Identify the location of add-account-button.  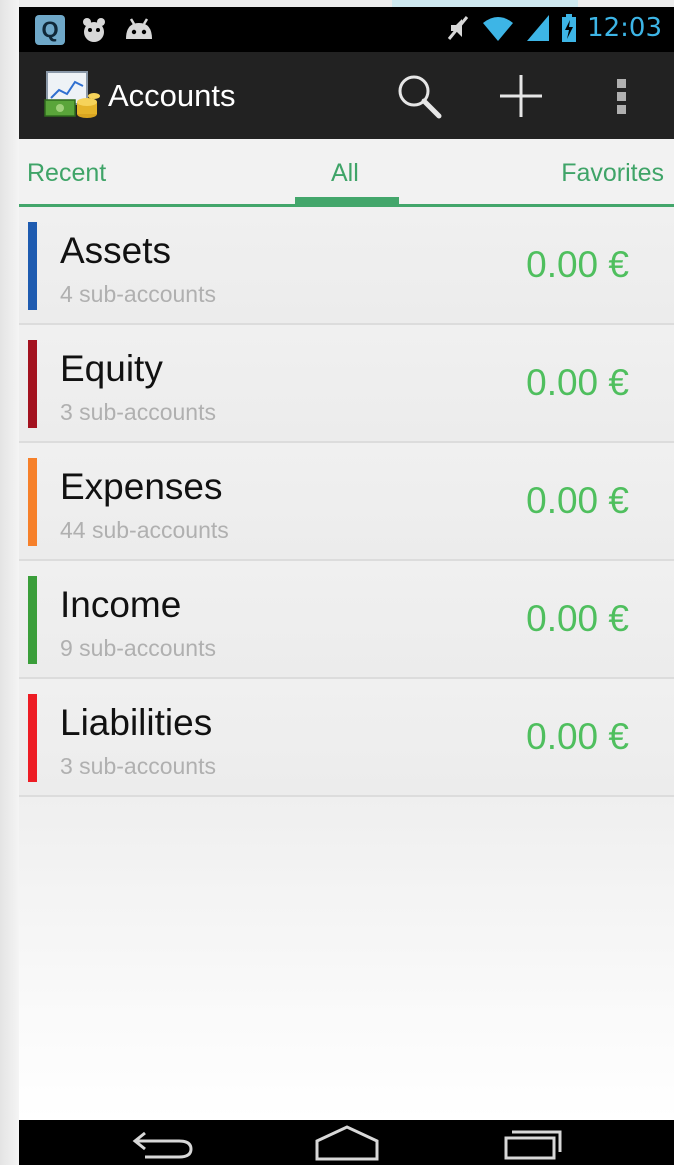
(521, 96).